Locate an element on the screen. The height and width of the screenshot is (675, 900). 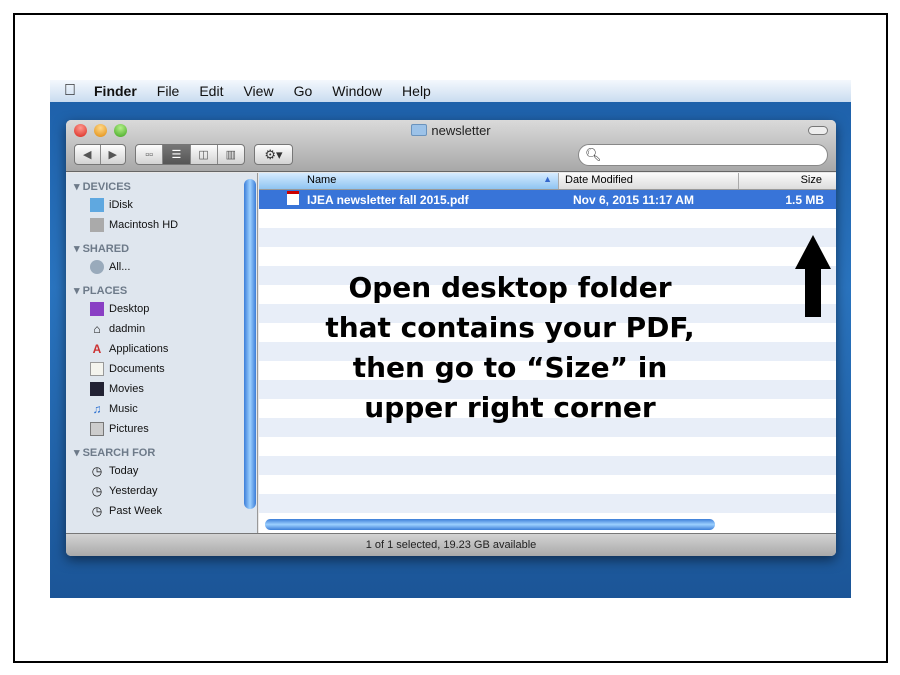
search-input: 🔍︎ is located at coordinates (703, 155).